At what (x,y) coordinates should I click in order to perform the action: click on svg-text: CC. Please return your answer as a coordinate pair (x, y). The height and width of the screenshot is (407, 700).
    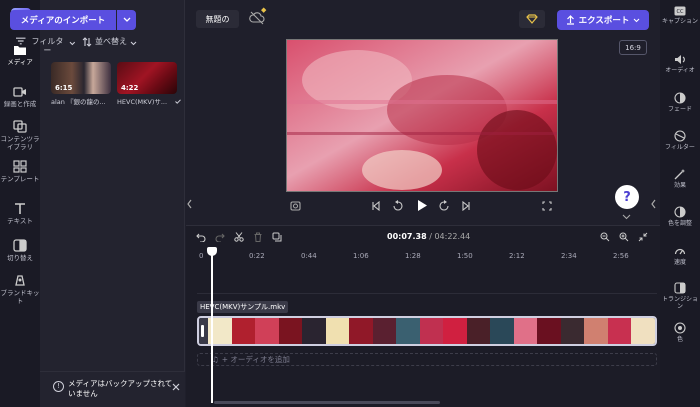
    Looking at the image, I should click on (680, 12).